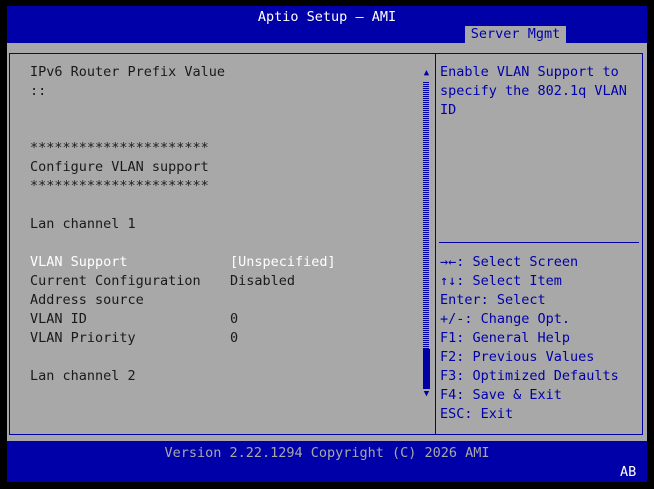 This screenshot has height=489, width=654. Describe the element at coordinates (539, 242) in the screenshot. I see `help-divider` at that location.